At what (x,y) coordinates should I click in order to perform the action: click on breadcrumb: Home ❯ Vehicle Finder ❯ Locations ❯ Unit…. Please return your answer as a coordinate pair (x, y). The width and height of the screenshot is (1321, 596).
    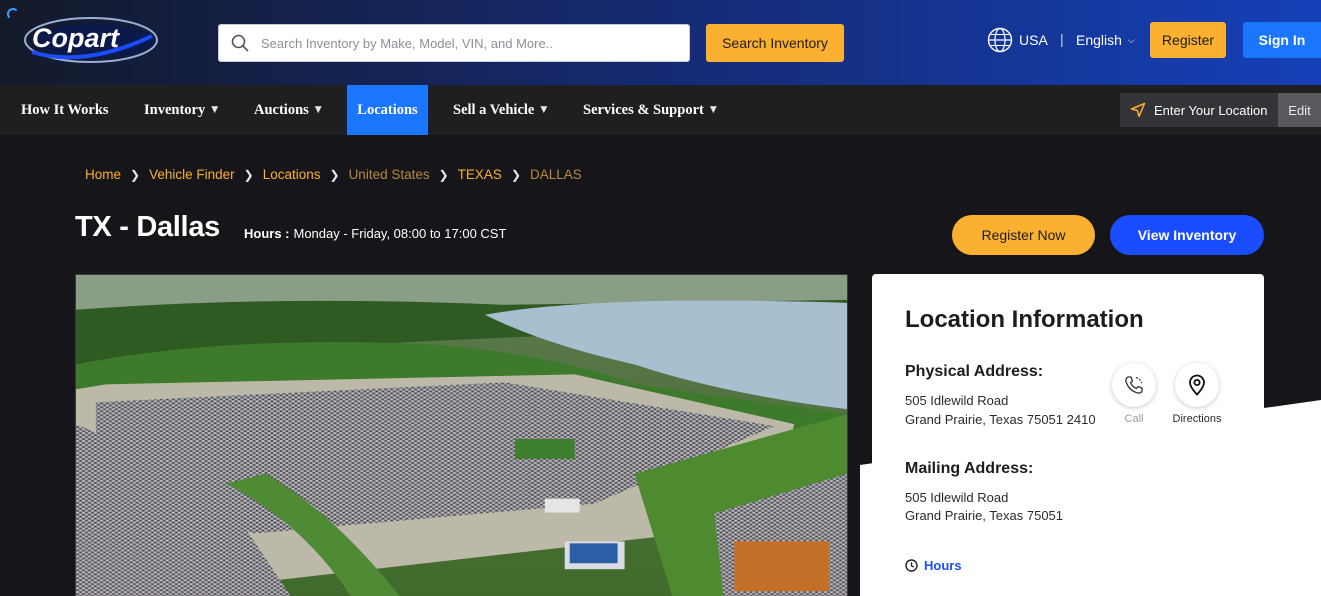
    Looking at the image, I should click on (333, 174).